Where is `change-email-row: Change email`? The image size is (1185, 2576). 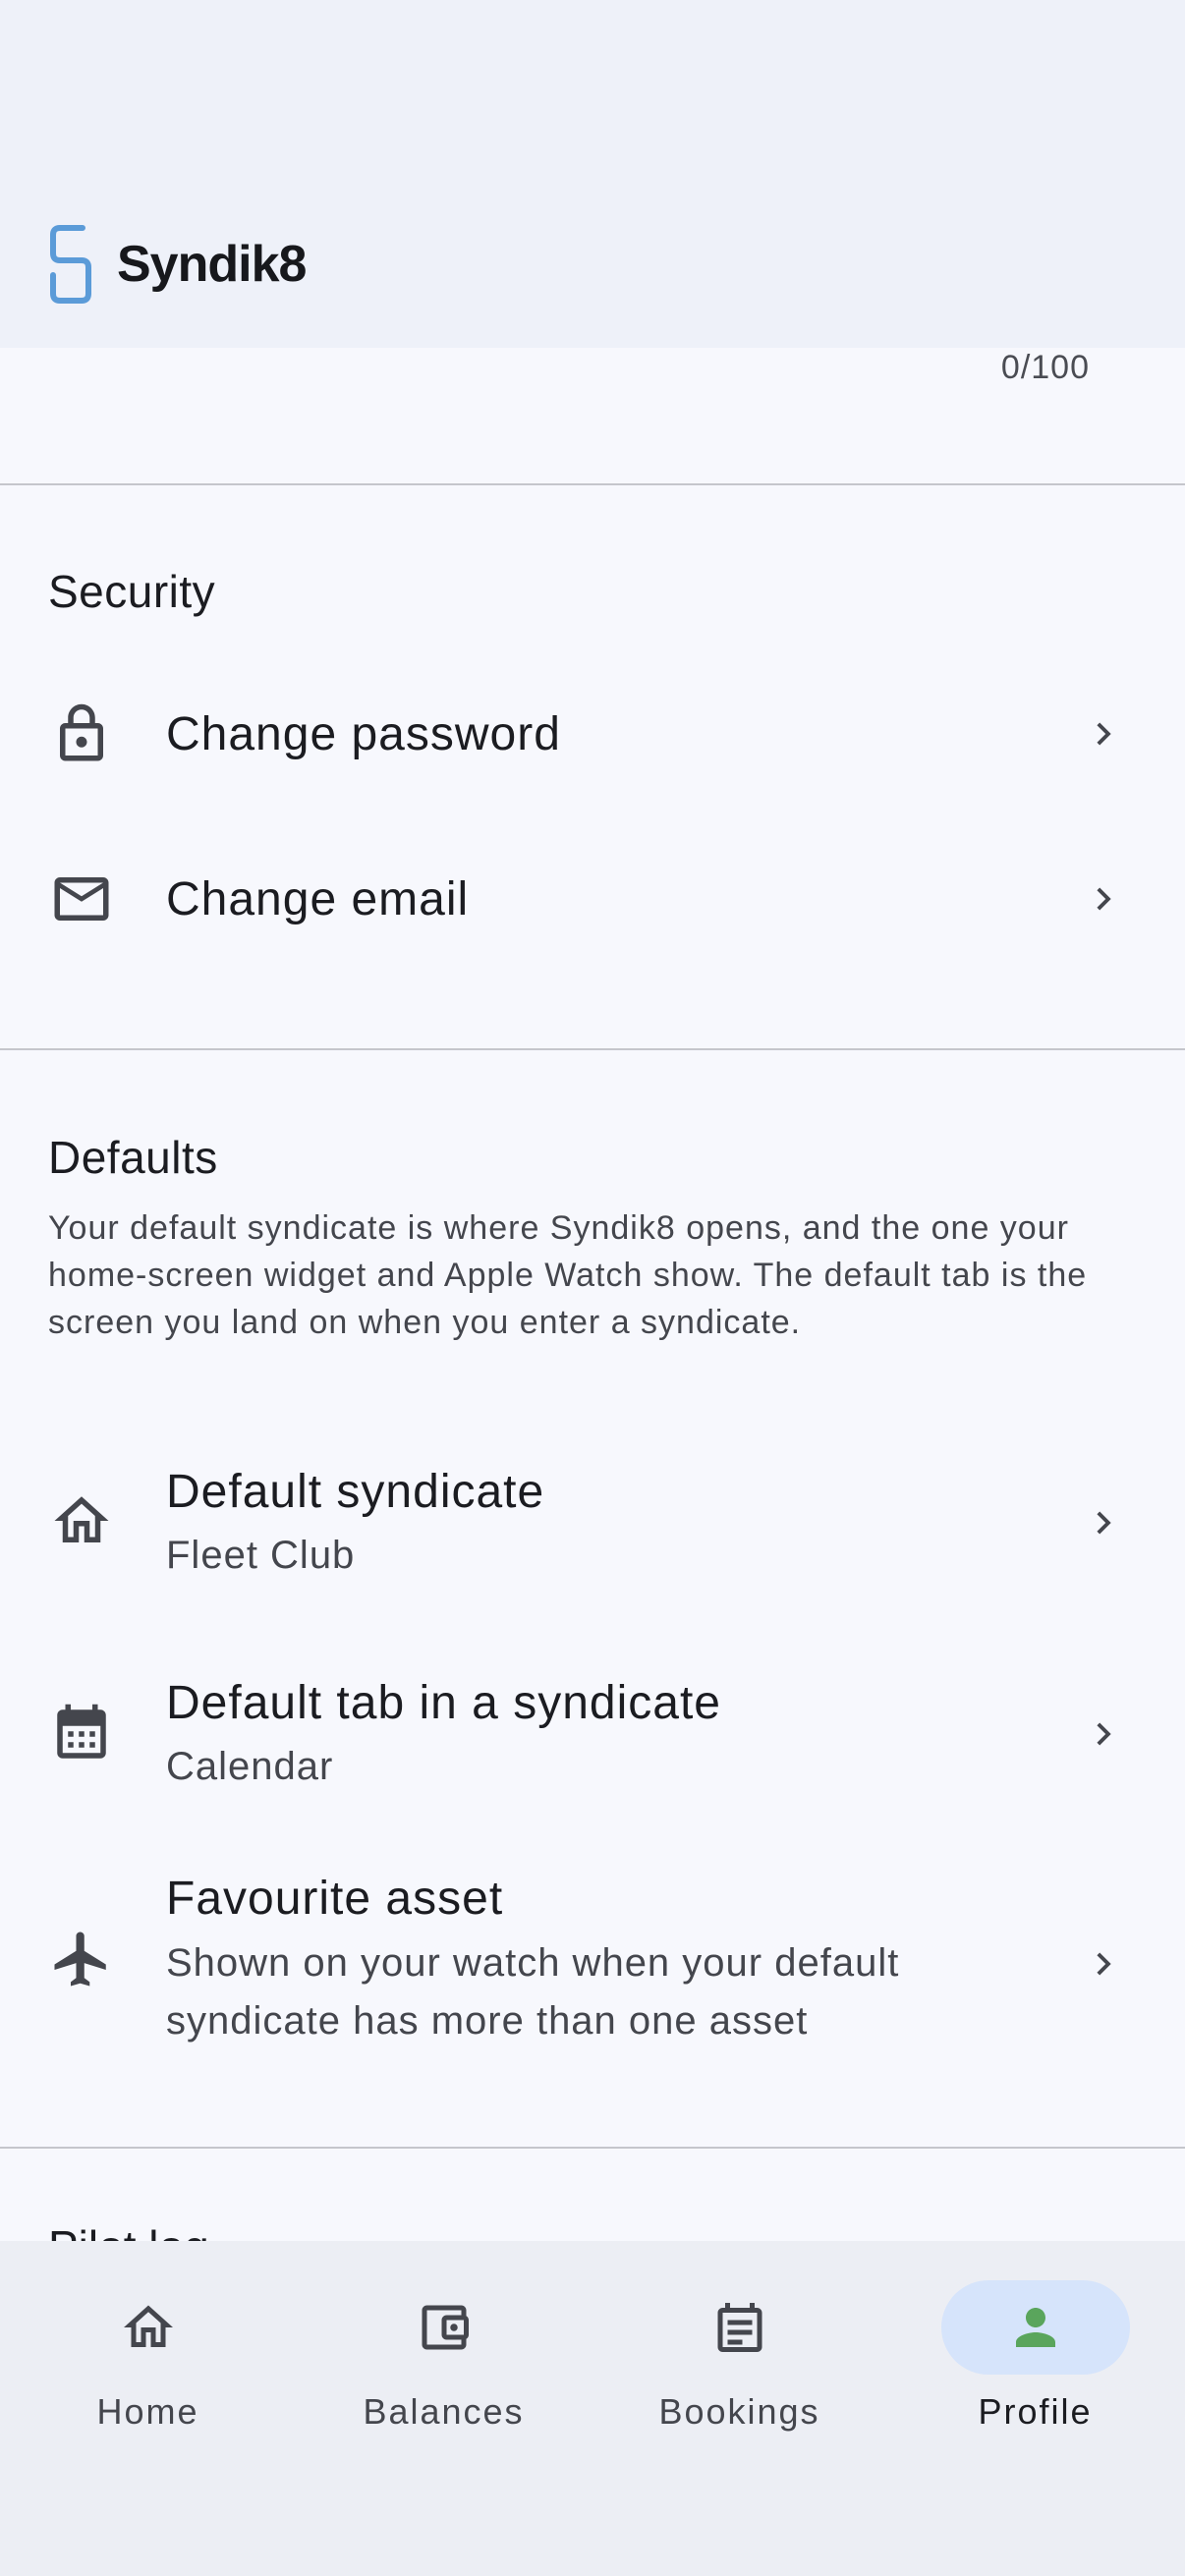 change-email-row: Change email is located at coordinates (592, 899).